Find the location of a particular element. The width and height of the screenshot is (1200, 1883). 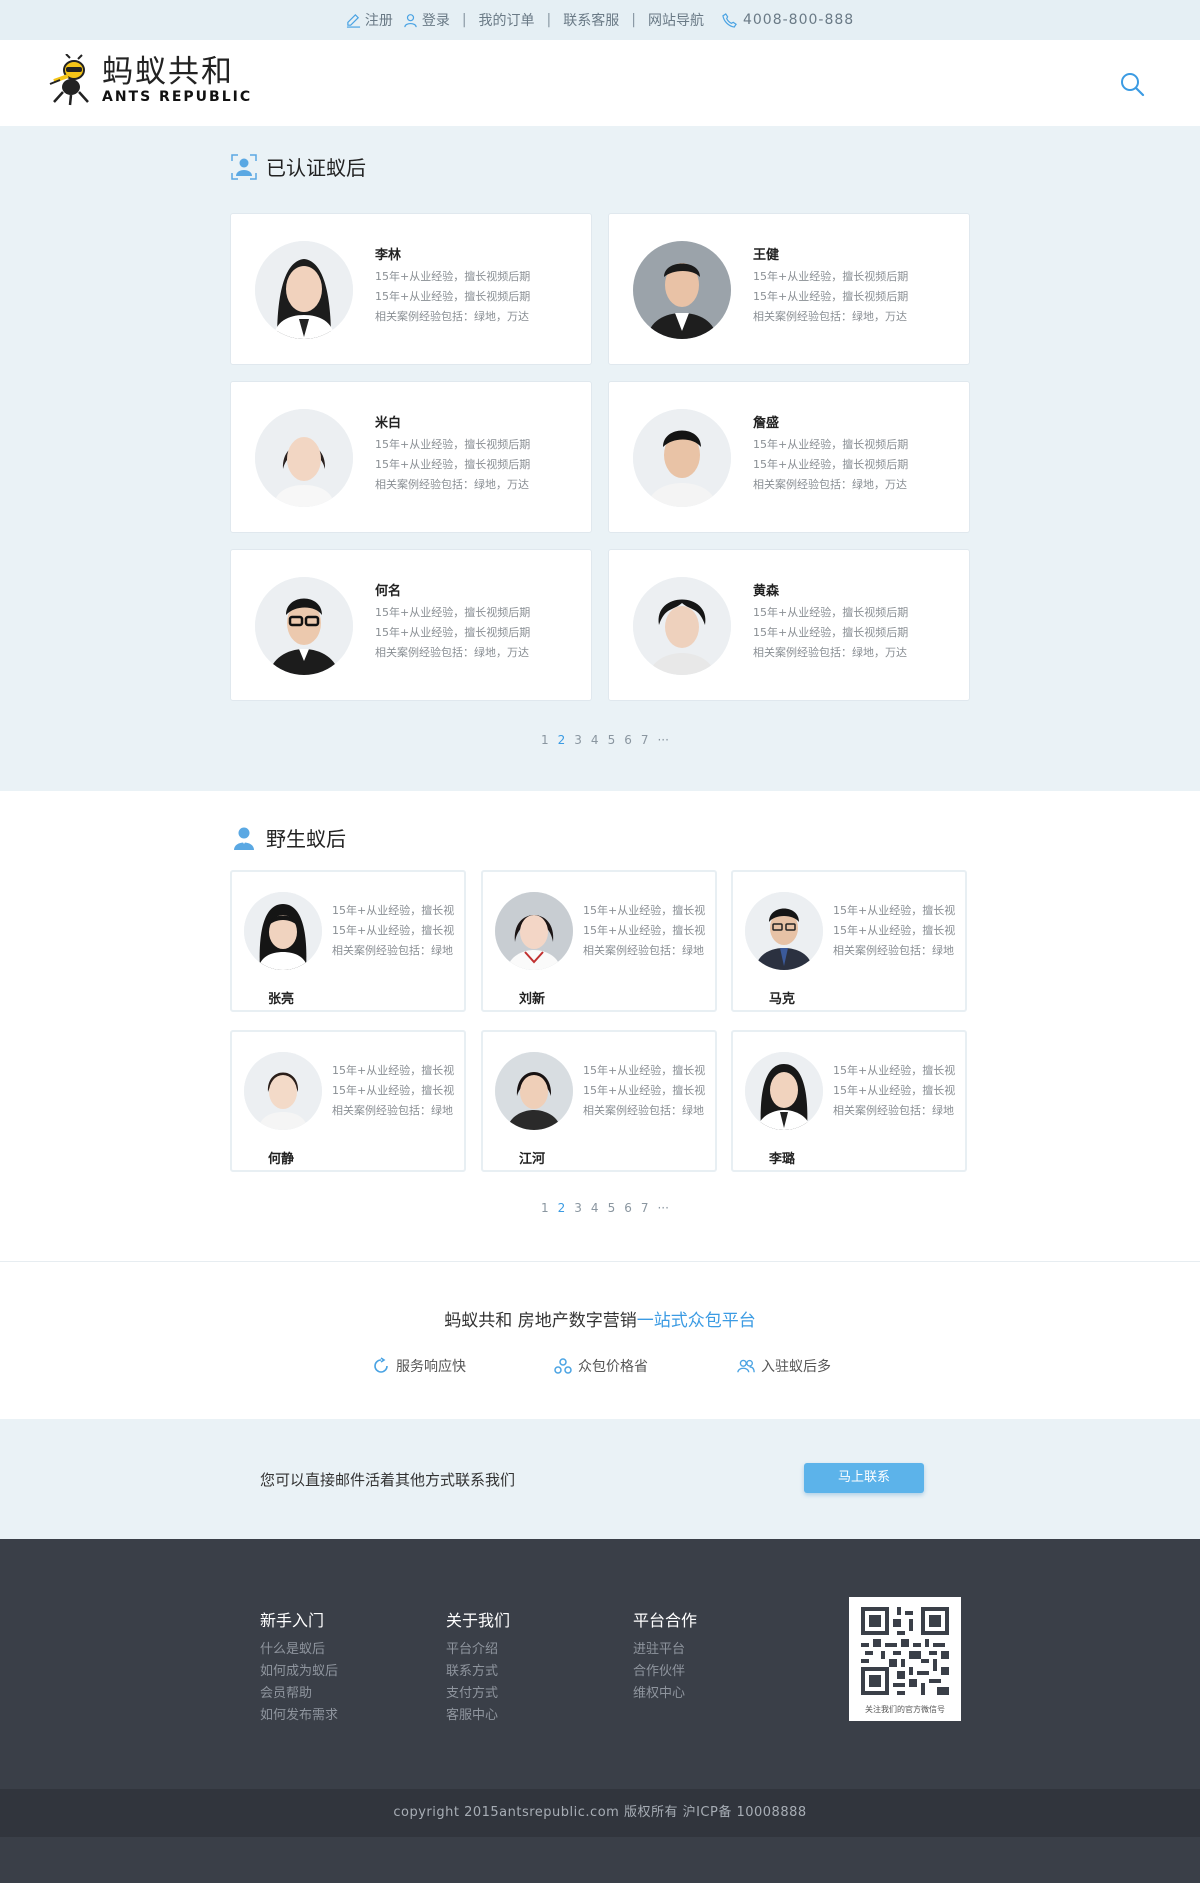

logo-cn: 蚂蚁共和 is located at coordinates (168, 72).